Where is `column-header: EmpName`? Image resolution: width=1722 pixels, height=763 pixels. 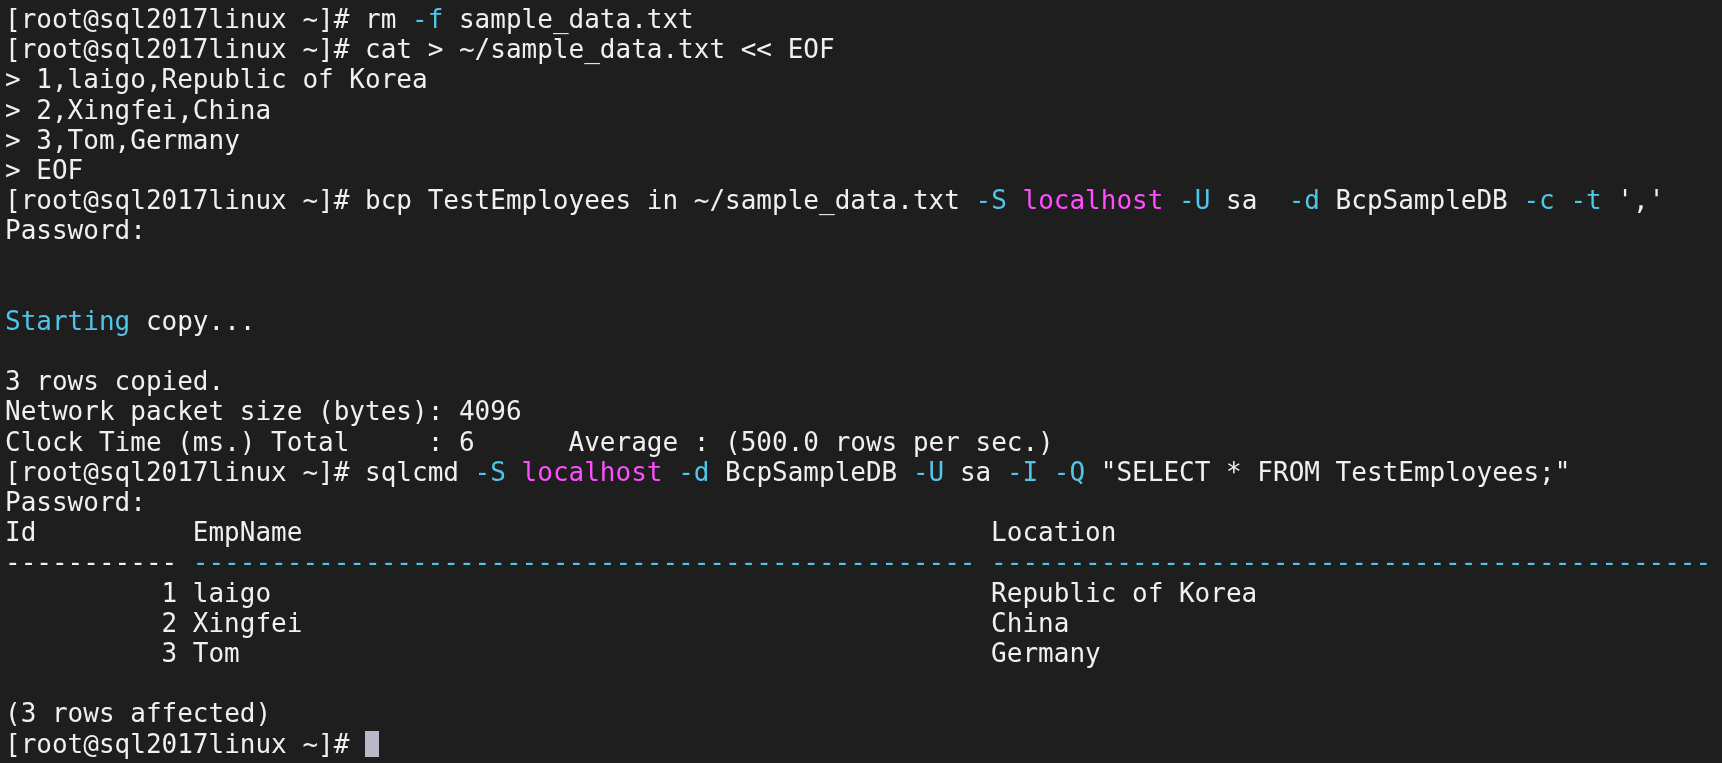 column-header: EmpName is located at coordinates (248, 532).